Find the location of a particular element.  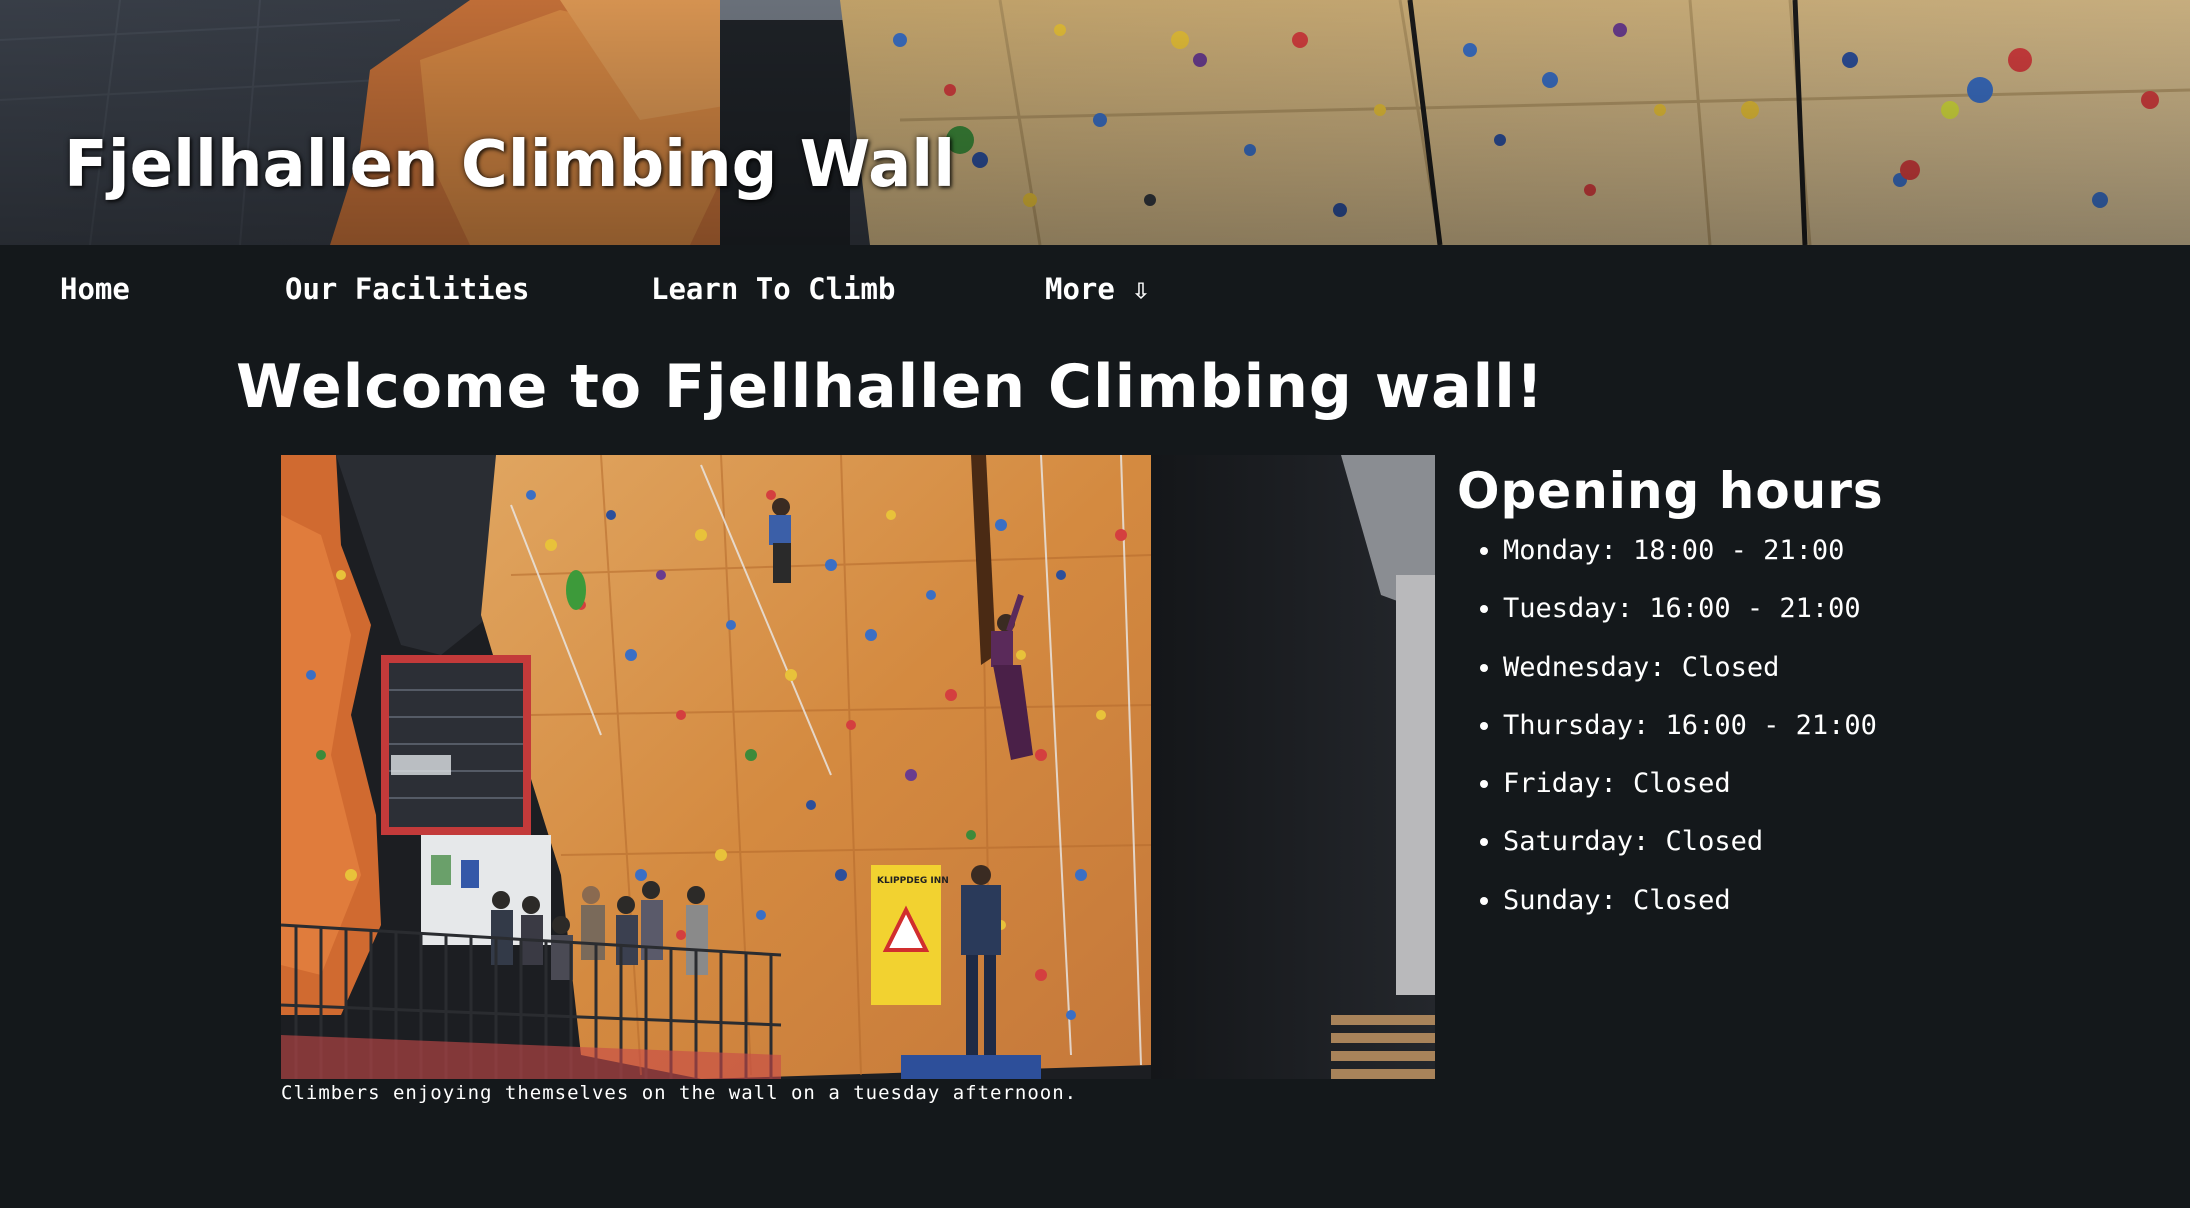

hours-tuesday: Tuesday: 16:00 - 21:00 is located at coordinates (1830, 621).